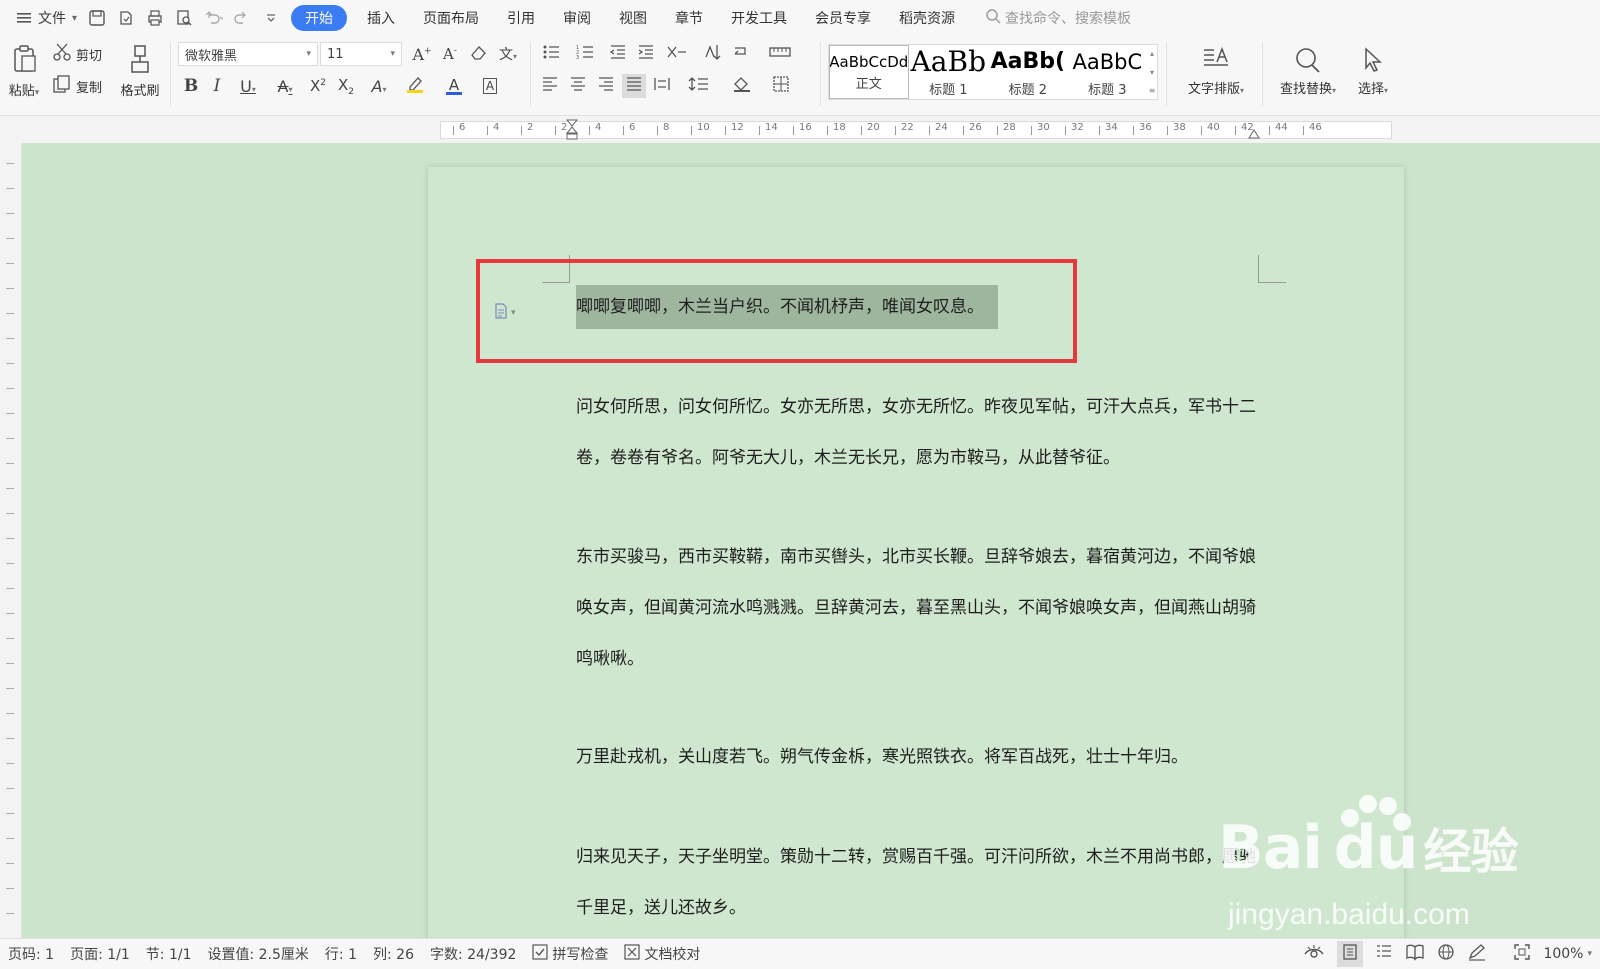 This screenshot has width=1600, height=969. What do you see at coordinates (618, 54) in the screenshot?
I see `decrease-indent-button` at bounding box center [618, 54].